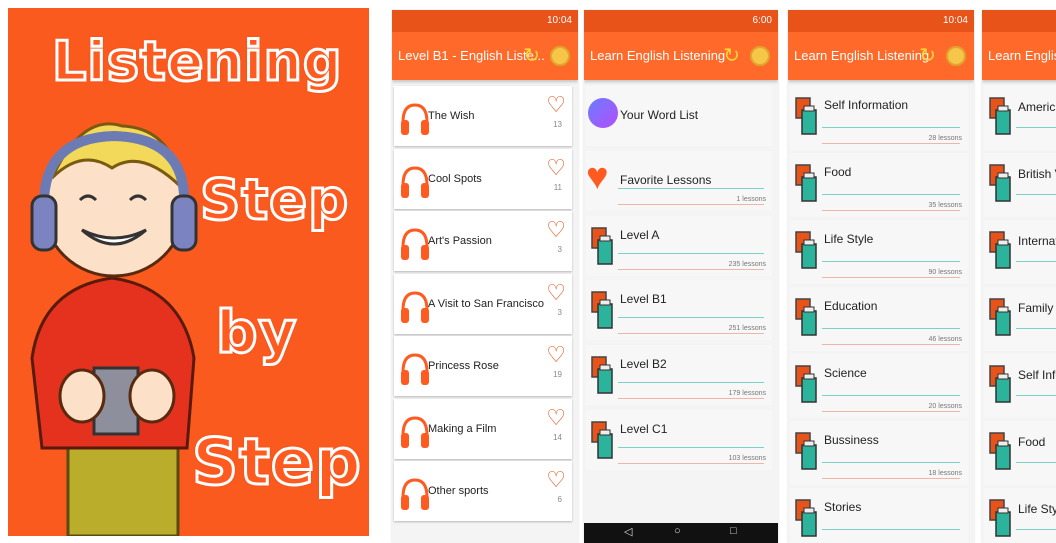  What do you see at coordinates (677, 531) in the screenshot?
I see `home-icon: ○` at bounding box center [677, 531].